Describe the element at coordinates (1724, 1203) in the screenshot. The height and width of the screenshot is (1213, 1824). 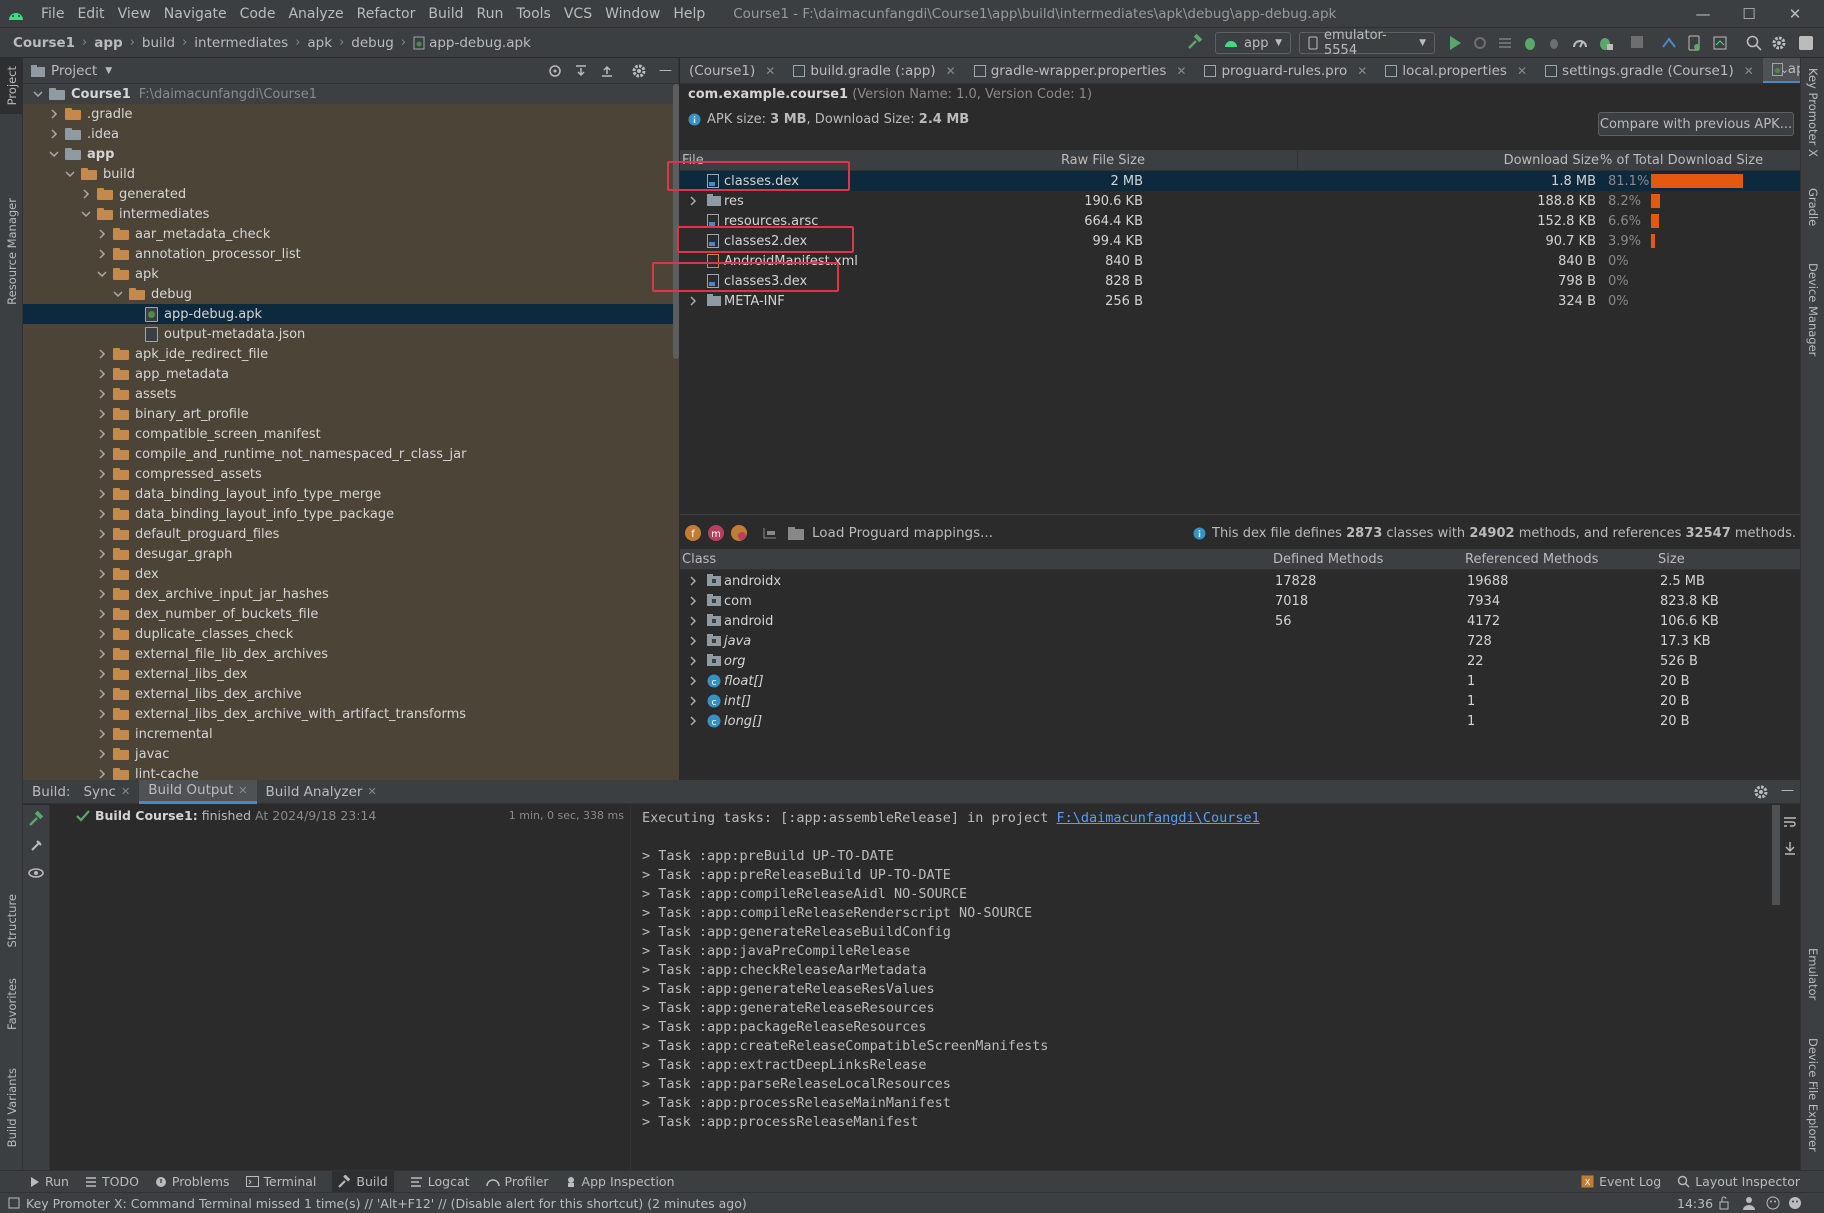
I see `lock-icon` at that location.